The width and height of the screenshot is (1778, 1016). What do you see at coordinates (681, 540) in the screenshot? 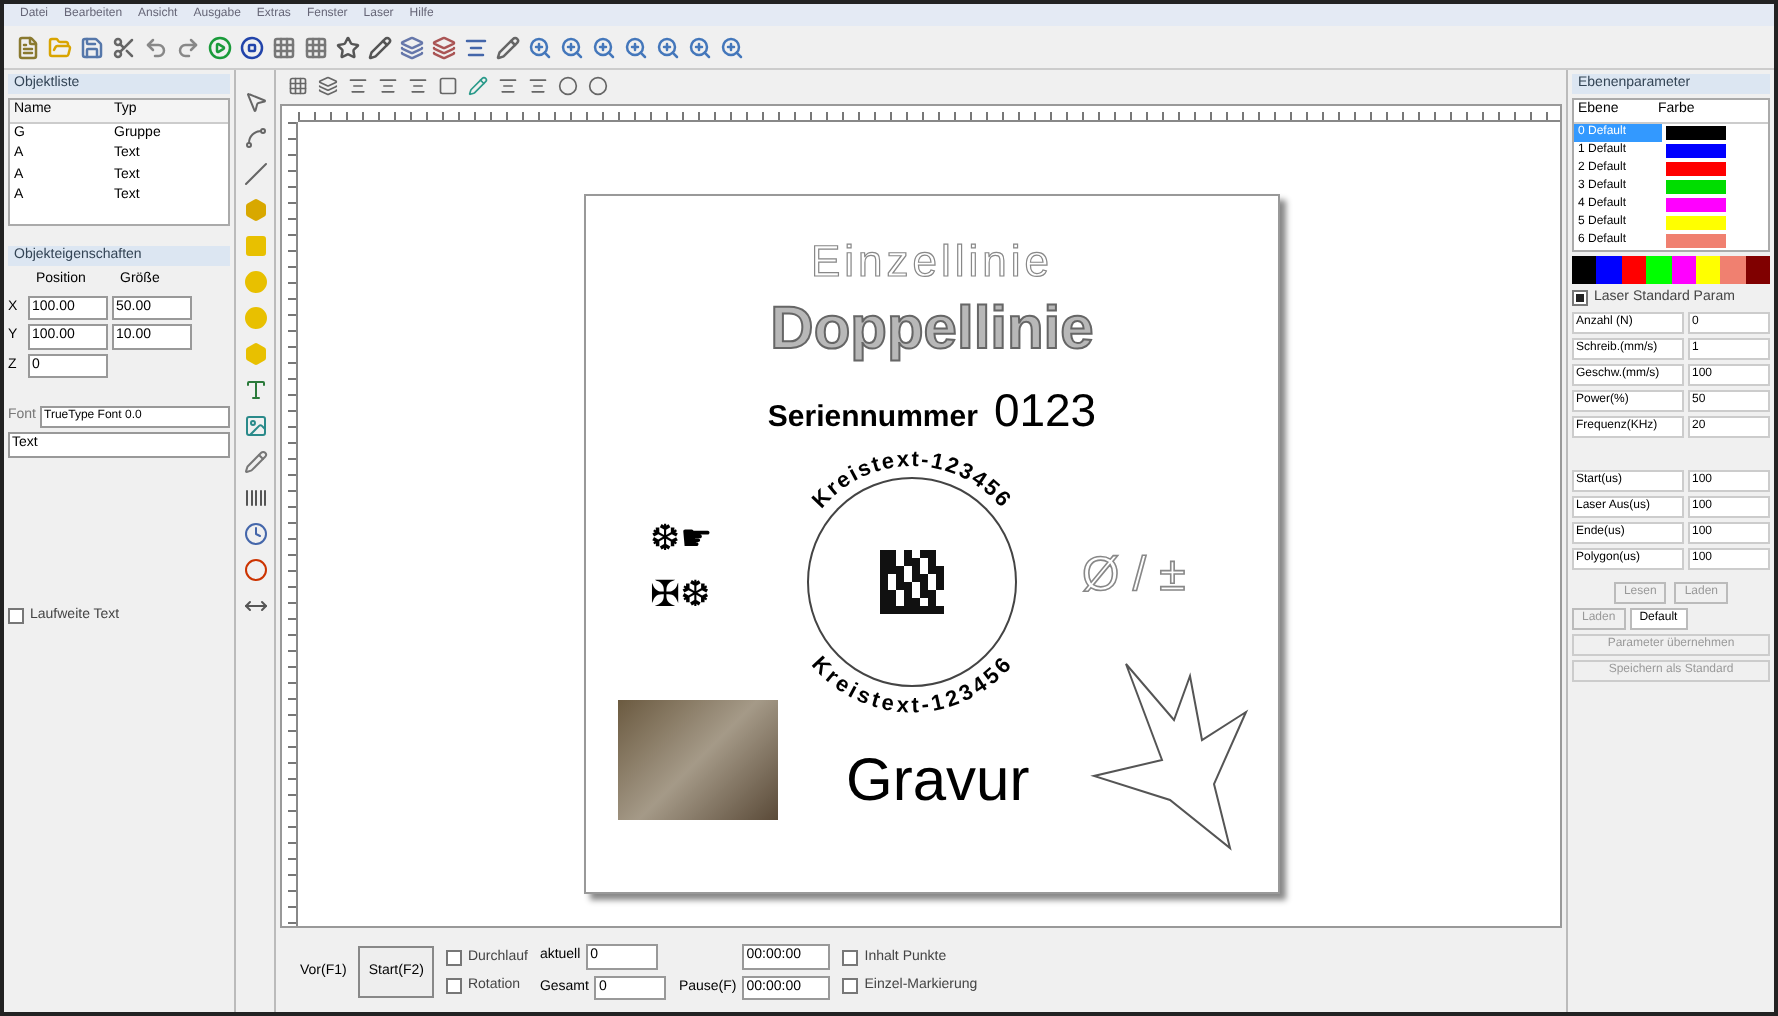
I see `symbol-text: ❆☛` at bounding box center [681, 540].